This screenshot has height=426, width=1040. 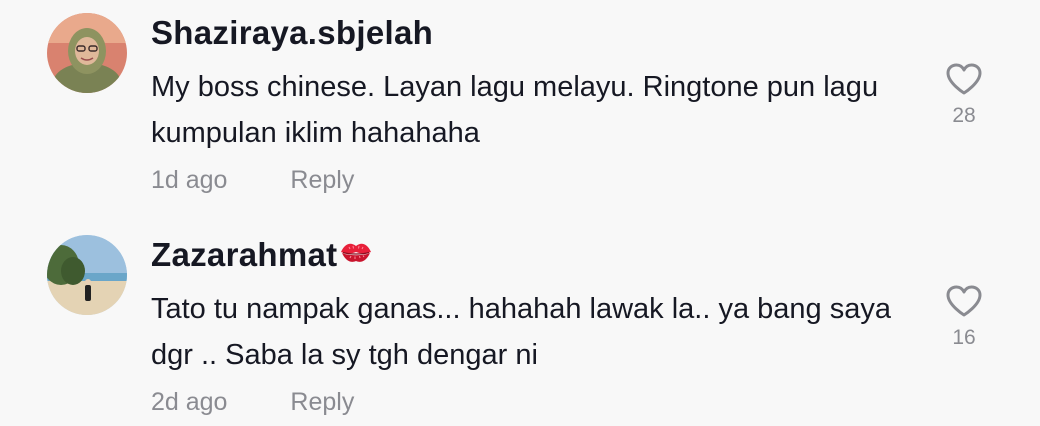 I want to click on comment-meta: 1d ago Reply, so click(x=252, y=180).